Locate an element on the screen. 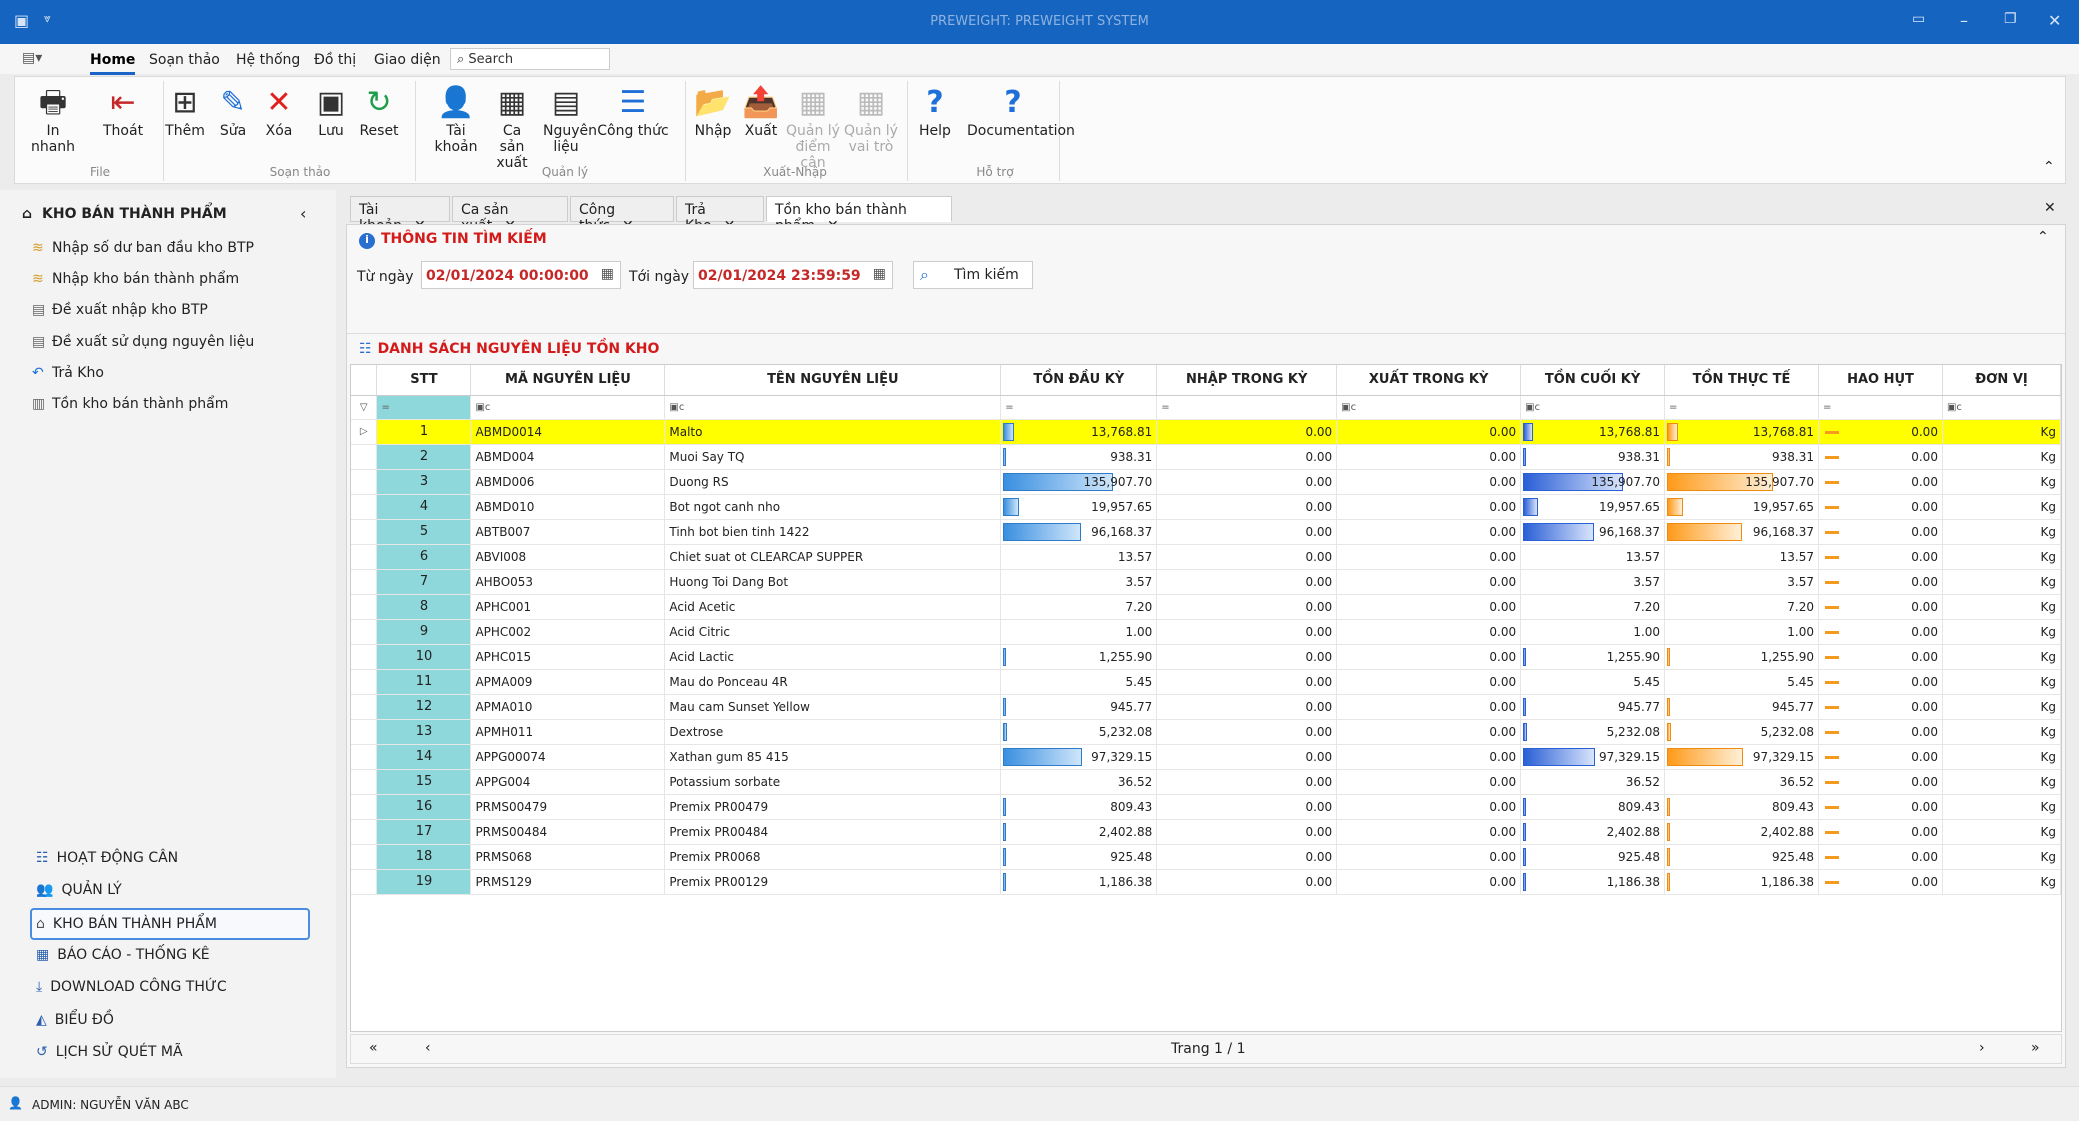 The image size is (2079, 1121). collapse-panel-icon: ⌃ is located at coordinates (2043, 237).